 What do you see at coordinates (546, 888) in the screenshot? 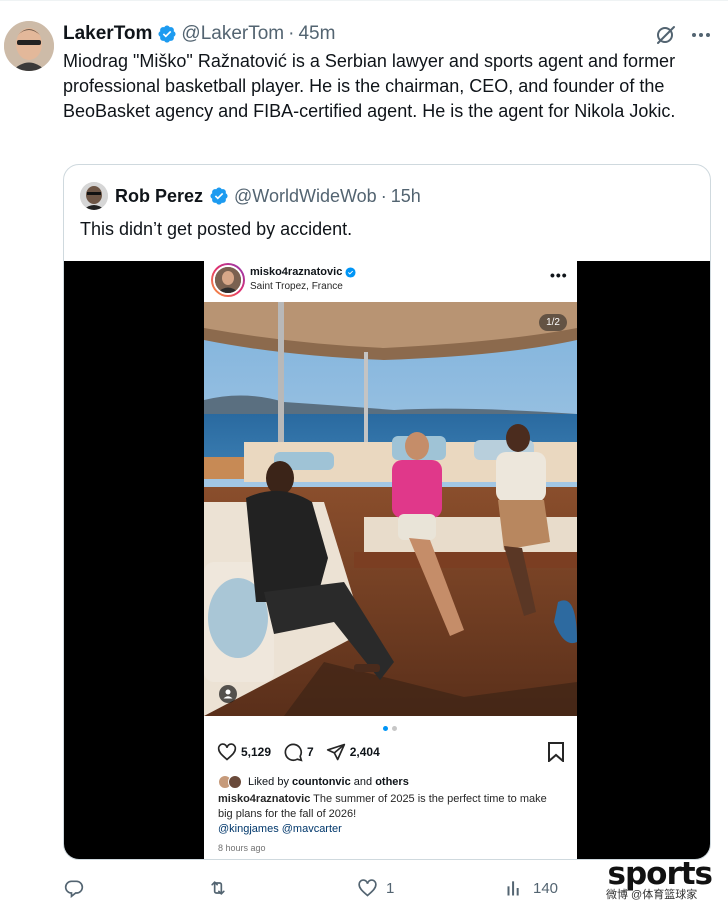
I see `views-count: 140` at bounding box center [546, 888].